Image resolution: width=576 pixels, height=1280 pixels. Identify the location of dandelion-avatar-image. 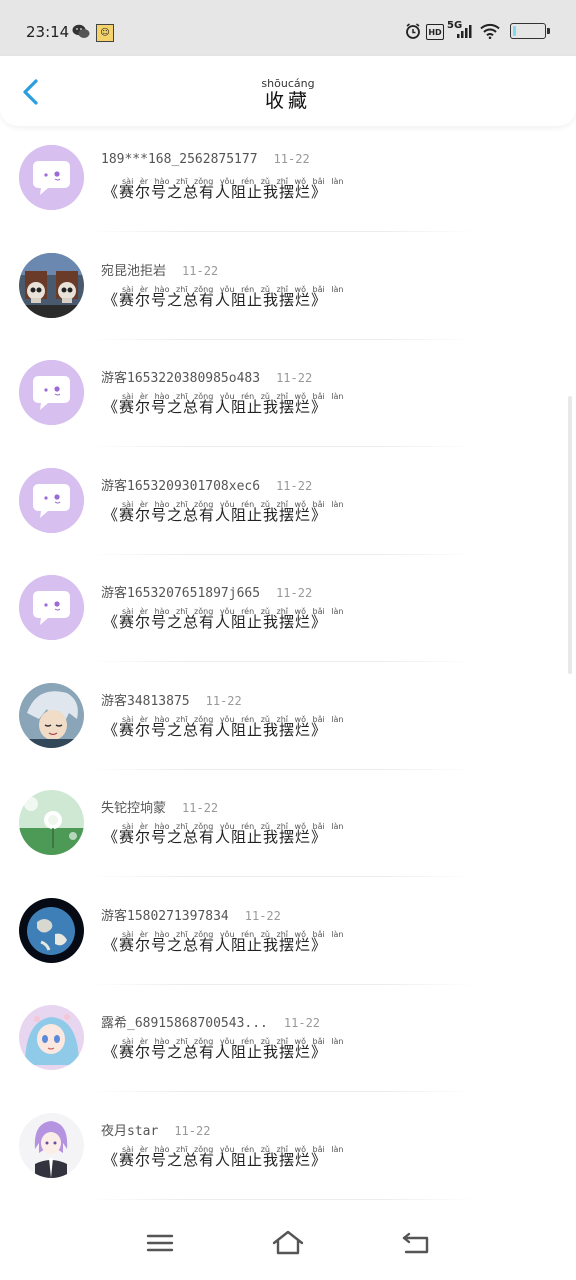
(51, 822).